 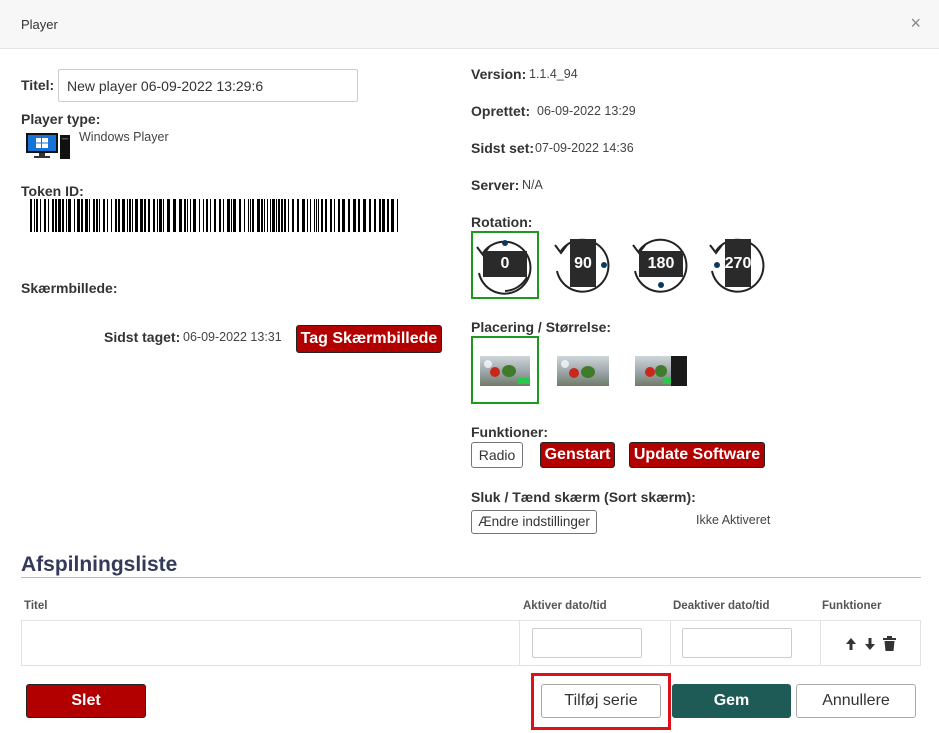 What do you see at coordinates (697, 455) in the screenshot?
I see `update-software-button: Update Software` at bounding box center [697, 455].